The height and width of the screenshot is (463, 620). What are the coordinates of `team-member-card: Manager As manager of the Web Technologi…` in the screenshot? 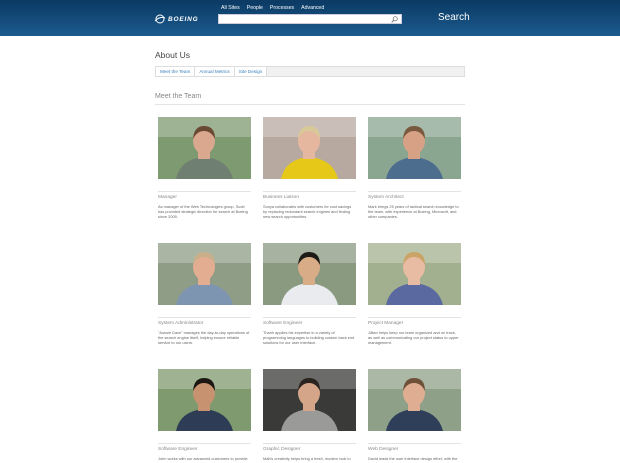 It's located at (206, 168).